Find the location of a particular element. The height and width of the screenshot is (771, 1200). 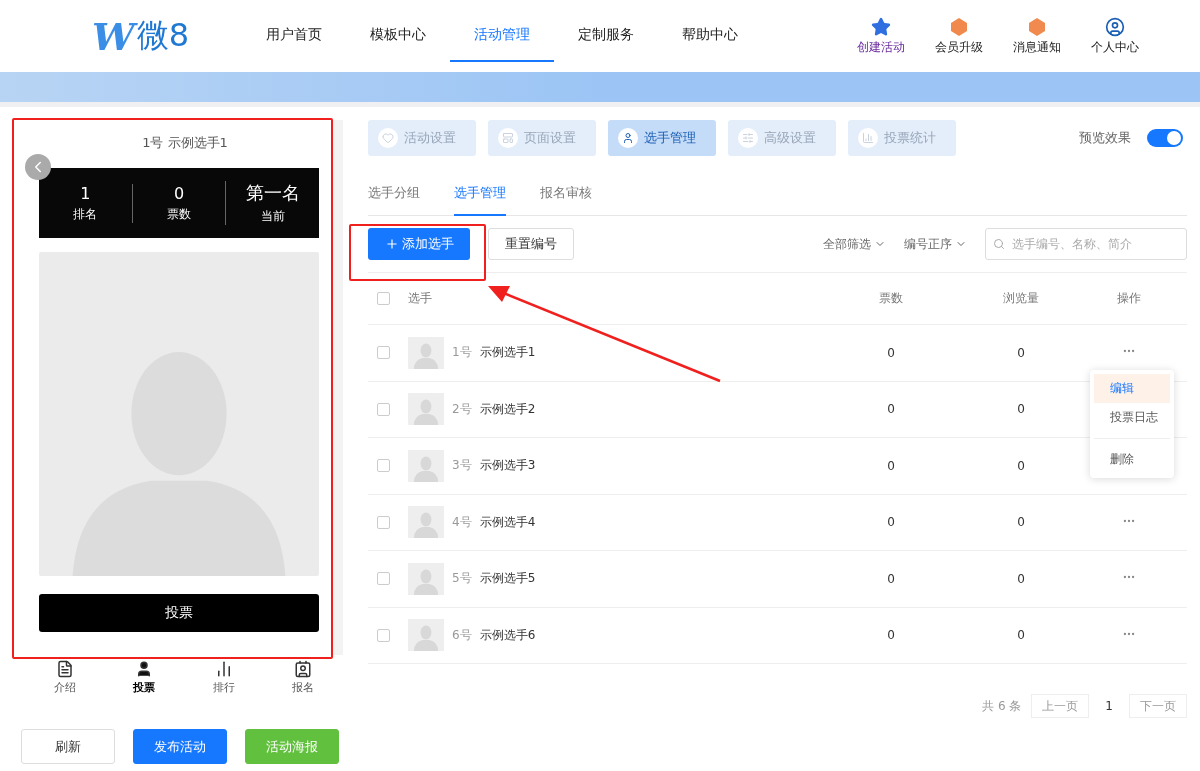

reset-number-button: 重置编号 is located at coordinates (531, 244).